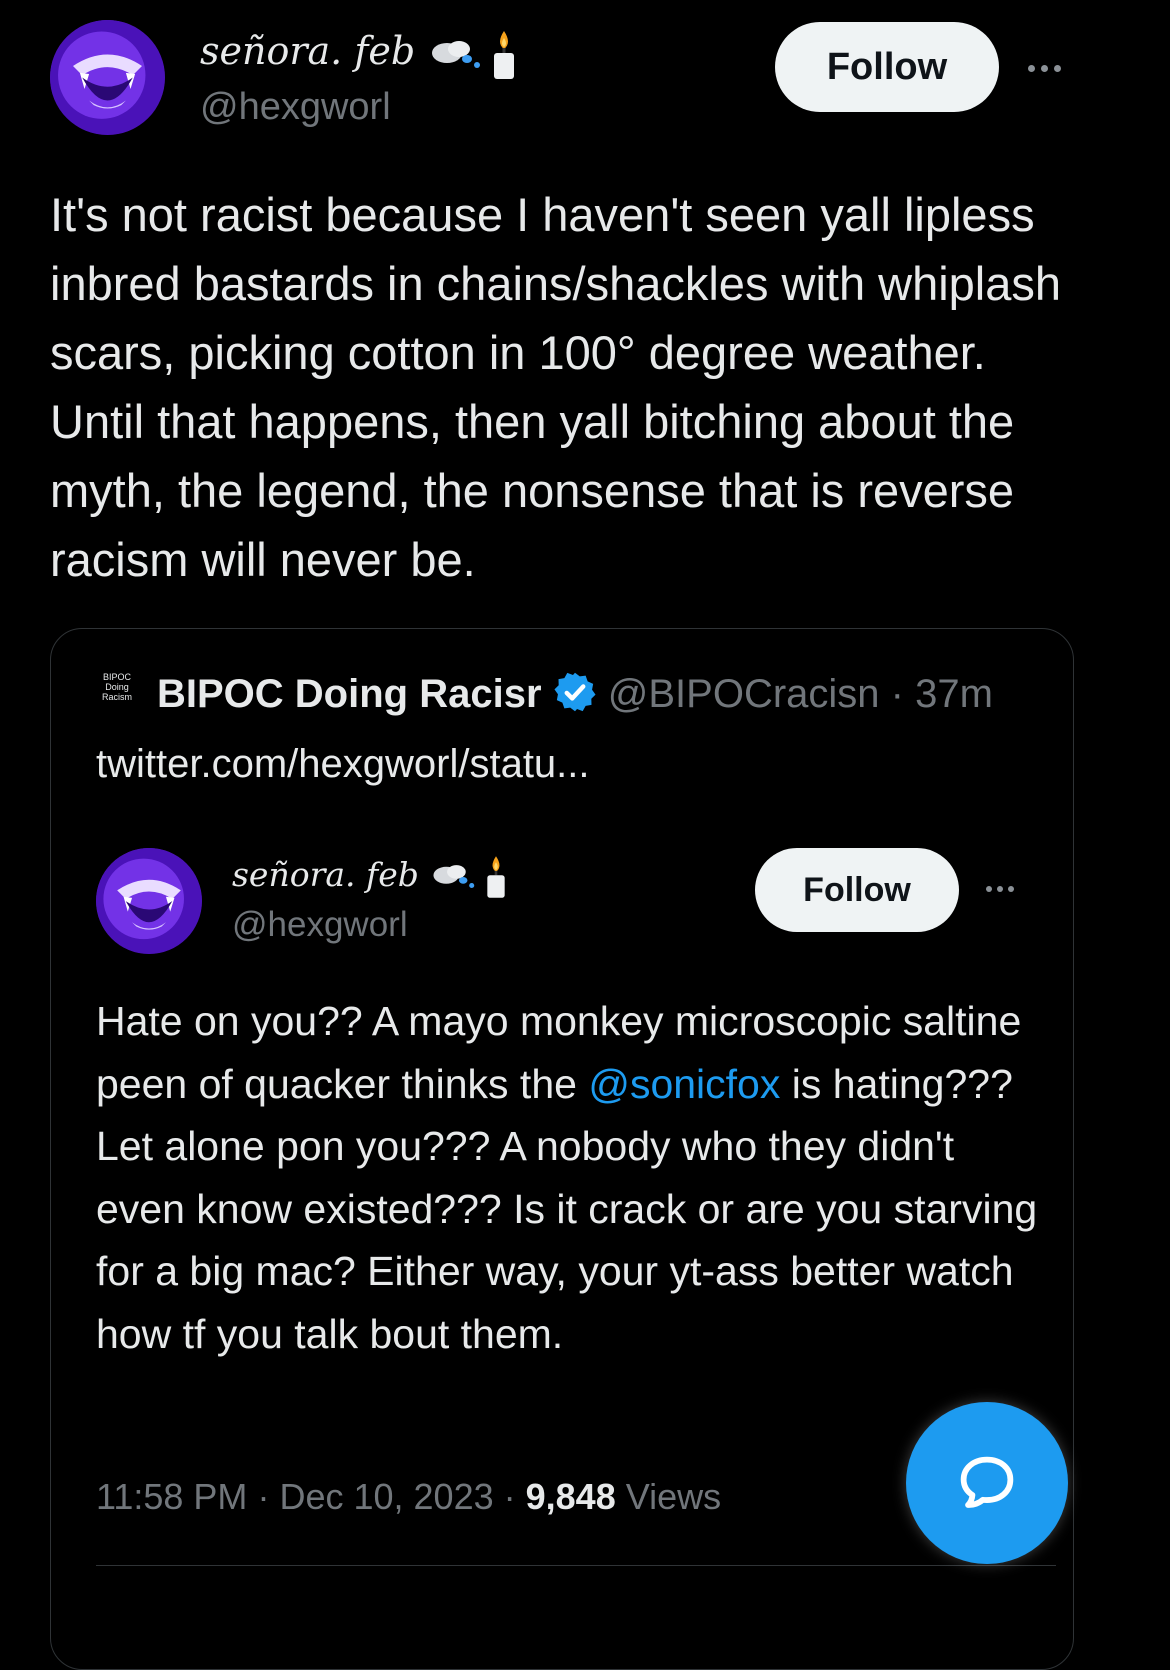 The image size is (1170, 1670). I want to click on follow-button: Follow, so click(887, 67).